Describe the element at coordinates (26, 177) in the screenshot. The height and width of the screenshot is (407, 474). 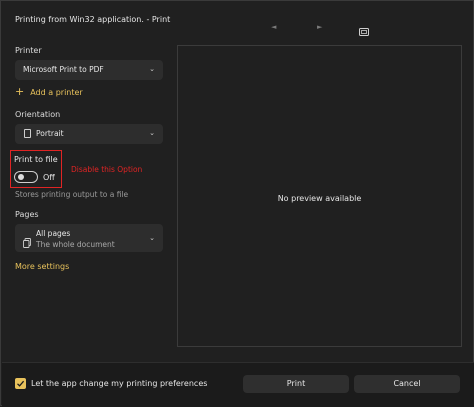
I see `print-to-file-toggle` at that location.